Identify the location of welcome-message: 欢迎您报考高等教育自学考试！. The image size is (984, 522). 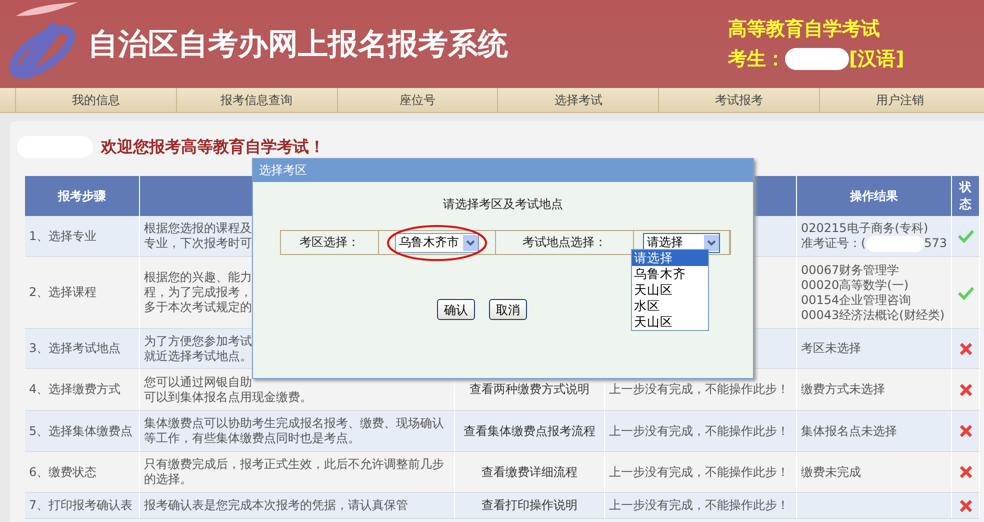
(213, 147).